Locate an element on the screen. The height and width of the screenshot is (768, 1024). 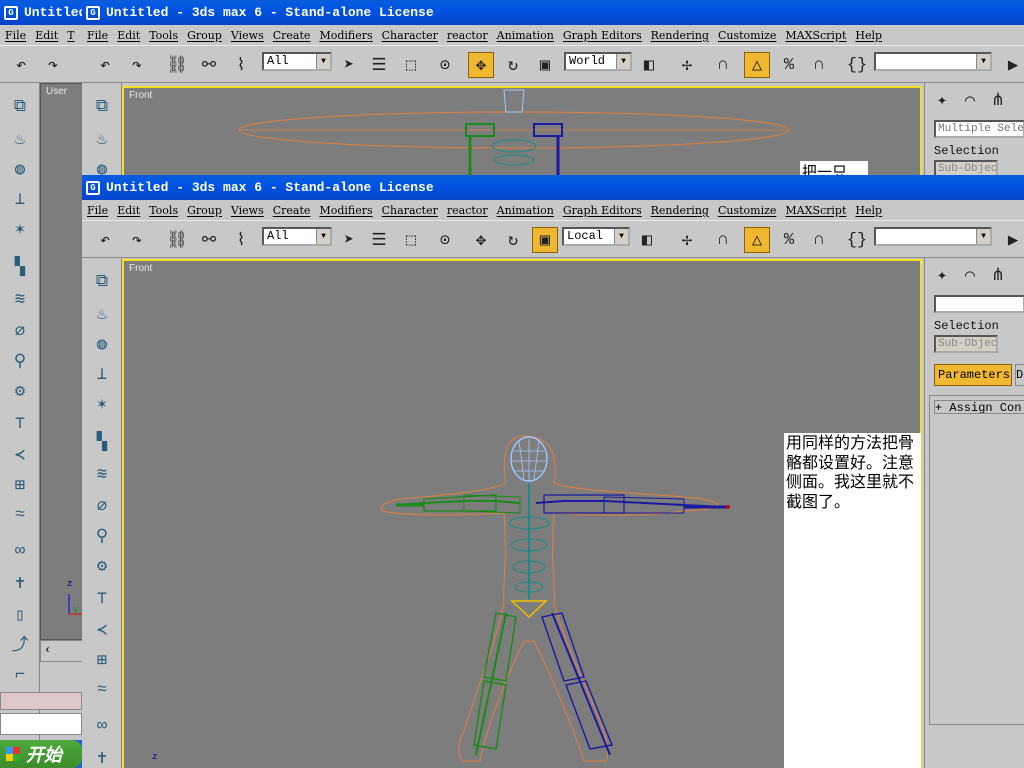
create-icon: ✦ is located at coordinates (942, 275).